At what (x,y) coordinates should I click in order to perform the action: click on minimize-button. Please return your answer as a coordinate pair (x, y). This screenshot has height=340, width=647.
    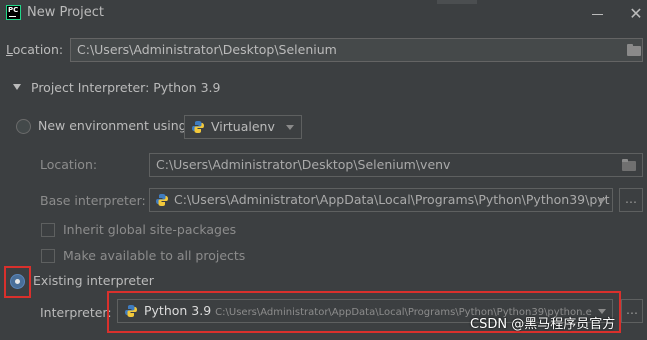
    Looking at the image, I should click on (597, 14).